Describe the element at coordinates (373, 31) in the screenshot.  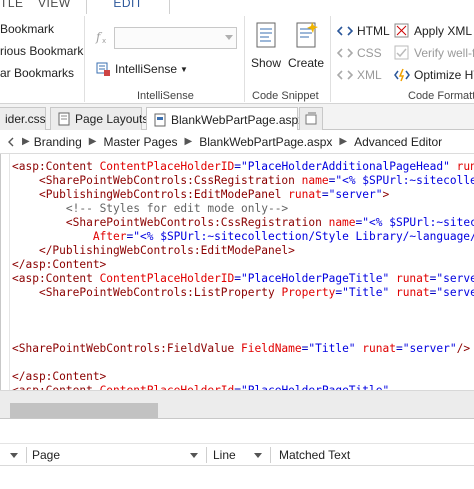
I see `html-format-label: HTML` at that location.